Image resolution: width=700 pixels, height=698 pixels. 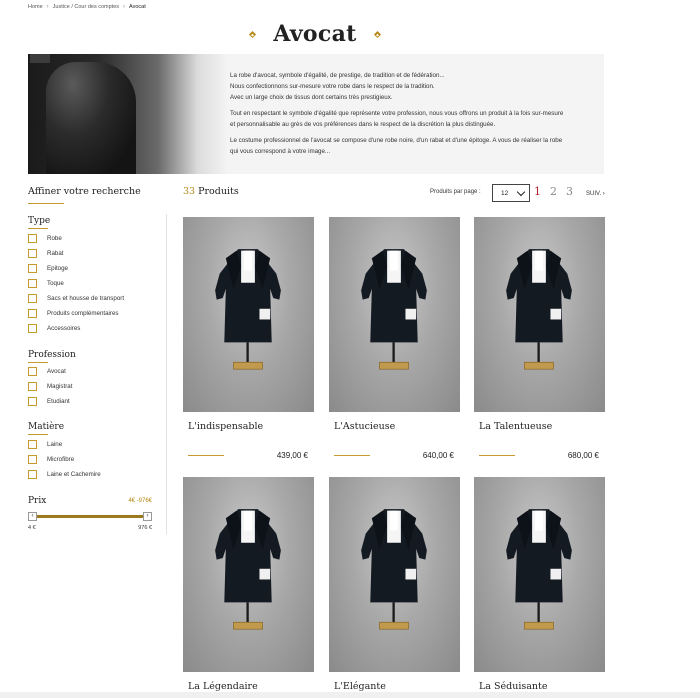 I want to click on product-name: L'Astucieuse, so click(x=394, y=426).